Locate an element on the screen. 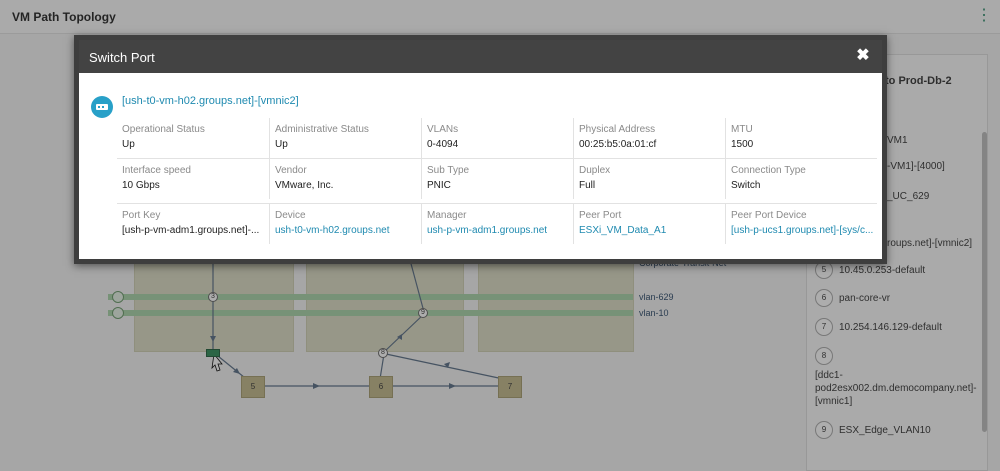 This screenshot has width=1000, height=471. field-label: Duplex is located at coordinates (595, 170).